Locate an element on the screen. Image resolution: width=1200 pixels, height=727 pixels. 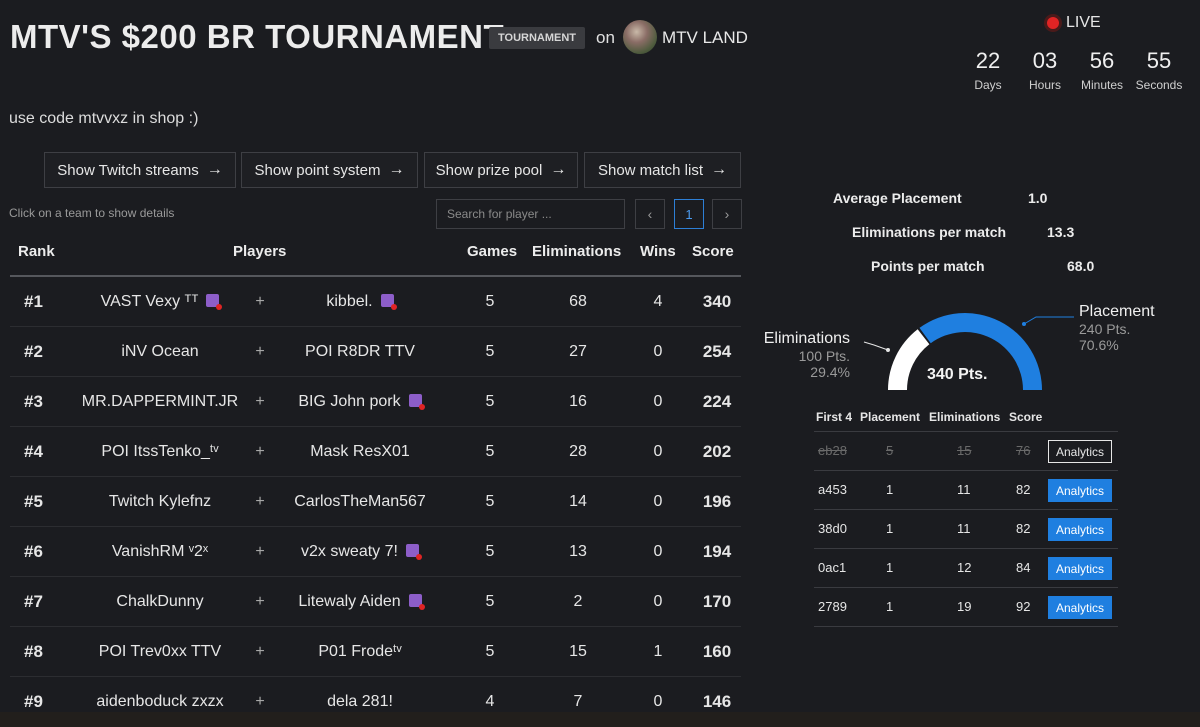
player-2-cell: v2x sweaty 7! is located at coordinates (360, 552).